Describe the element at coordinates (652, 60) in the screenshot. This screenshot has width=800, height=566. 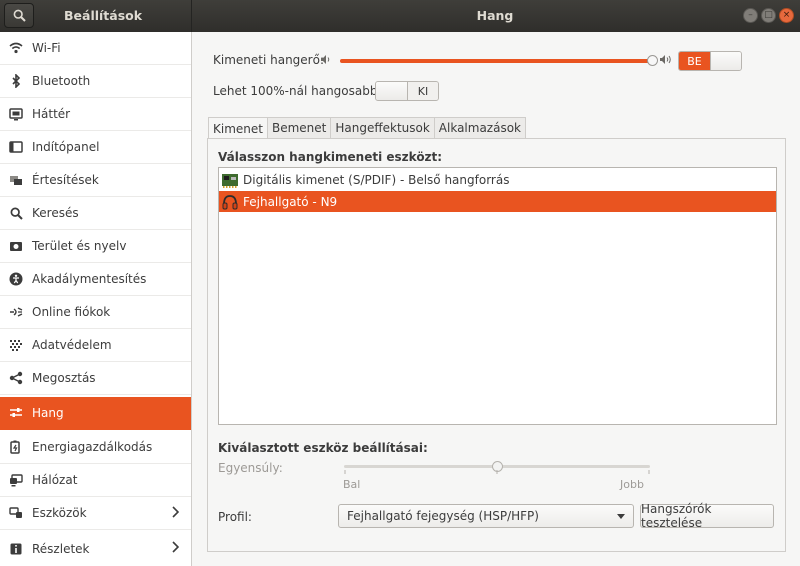
I see `volume-slider-handle` at that location.